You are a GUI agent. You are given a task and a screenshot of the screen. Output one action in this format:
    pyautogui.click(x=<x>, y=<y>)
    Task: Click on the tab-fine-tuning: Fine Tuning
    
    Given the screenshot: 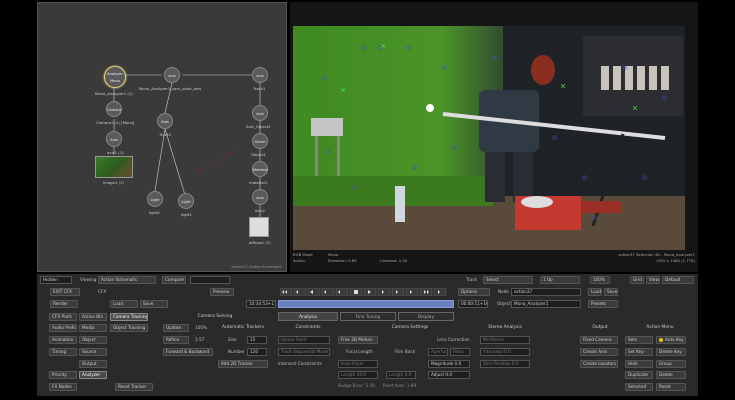 What is the action you would take?
    pyautogui.click(x=368, y=316)
    